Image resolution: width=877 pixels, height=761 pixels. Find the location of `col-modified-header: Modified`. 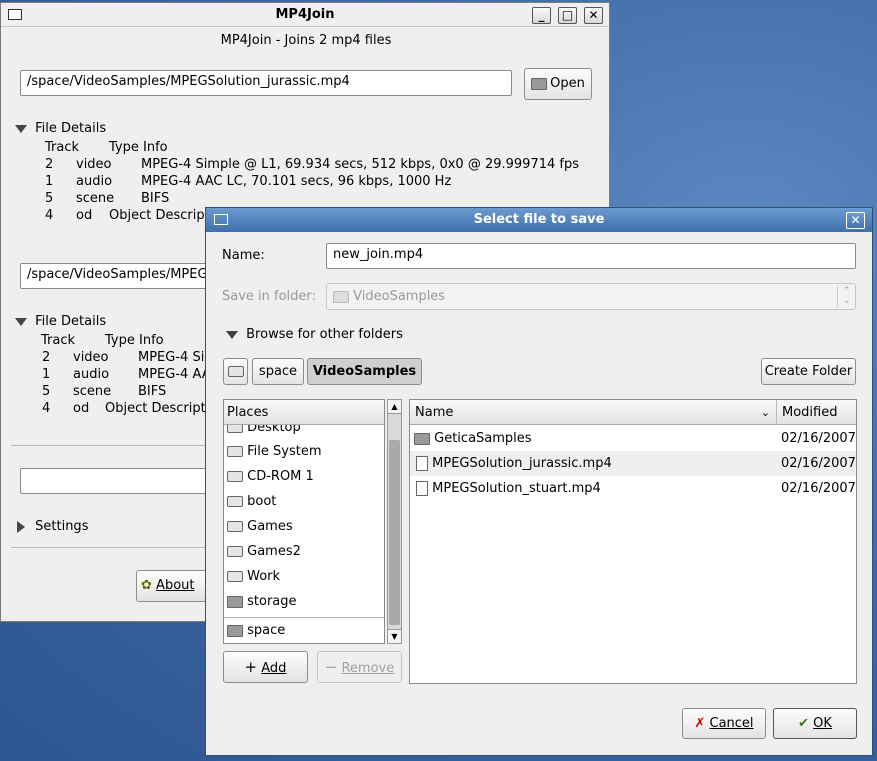

col-modified-header: Modified is located at coordinates (816, 412).